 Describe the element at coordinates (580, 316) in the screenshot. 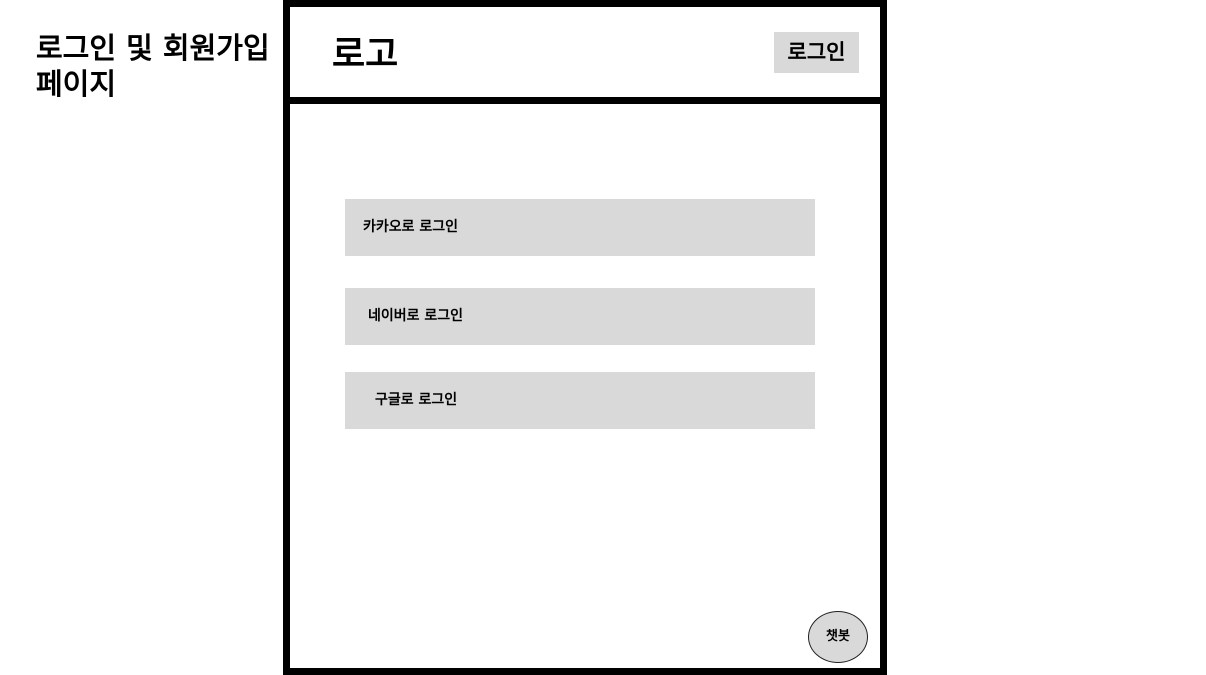

I see `naver-login-button: 네이버로 로그인` at that location.